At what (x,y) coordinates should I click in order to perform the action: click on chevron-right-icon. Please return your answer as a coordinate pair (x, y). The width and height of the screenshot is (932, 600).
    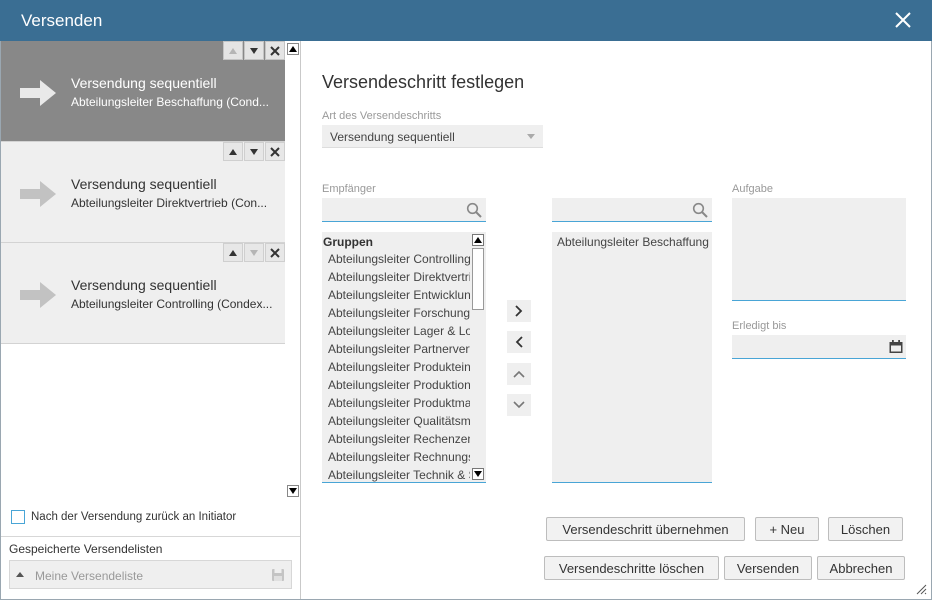
    Looking at the image, I should click on (519, 311).